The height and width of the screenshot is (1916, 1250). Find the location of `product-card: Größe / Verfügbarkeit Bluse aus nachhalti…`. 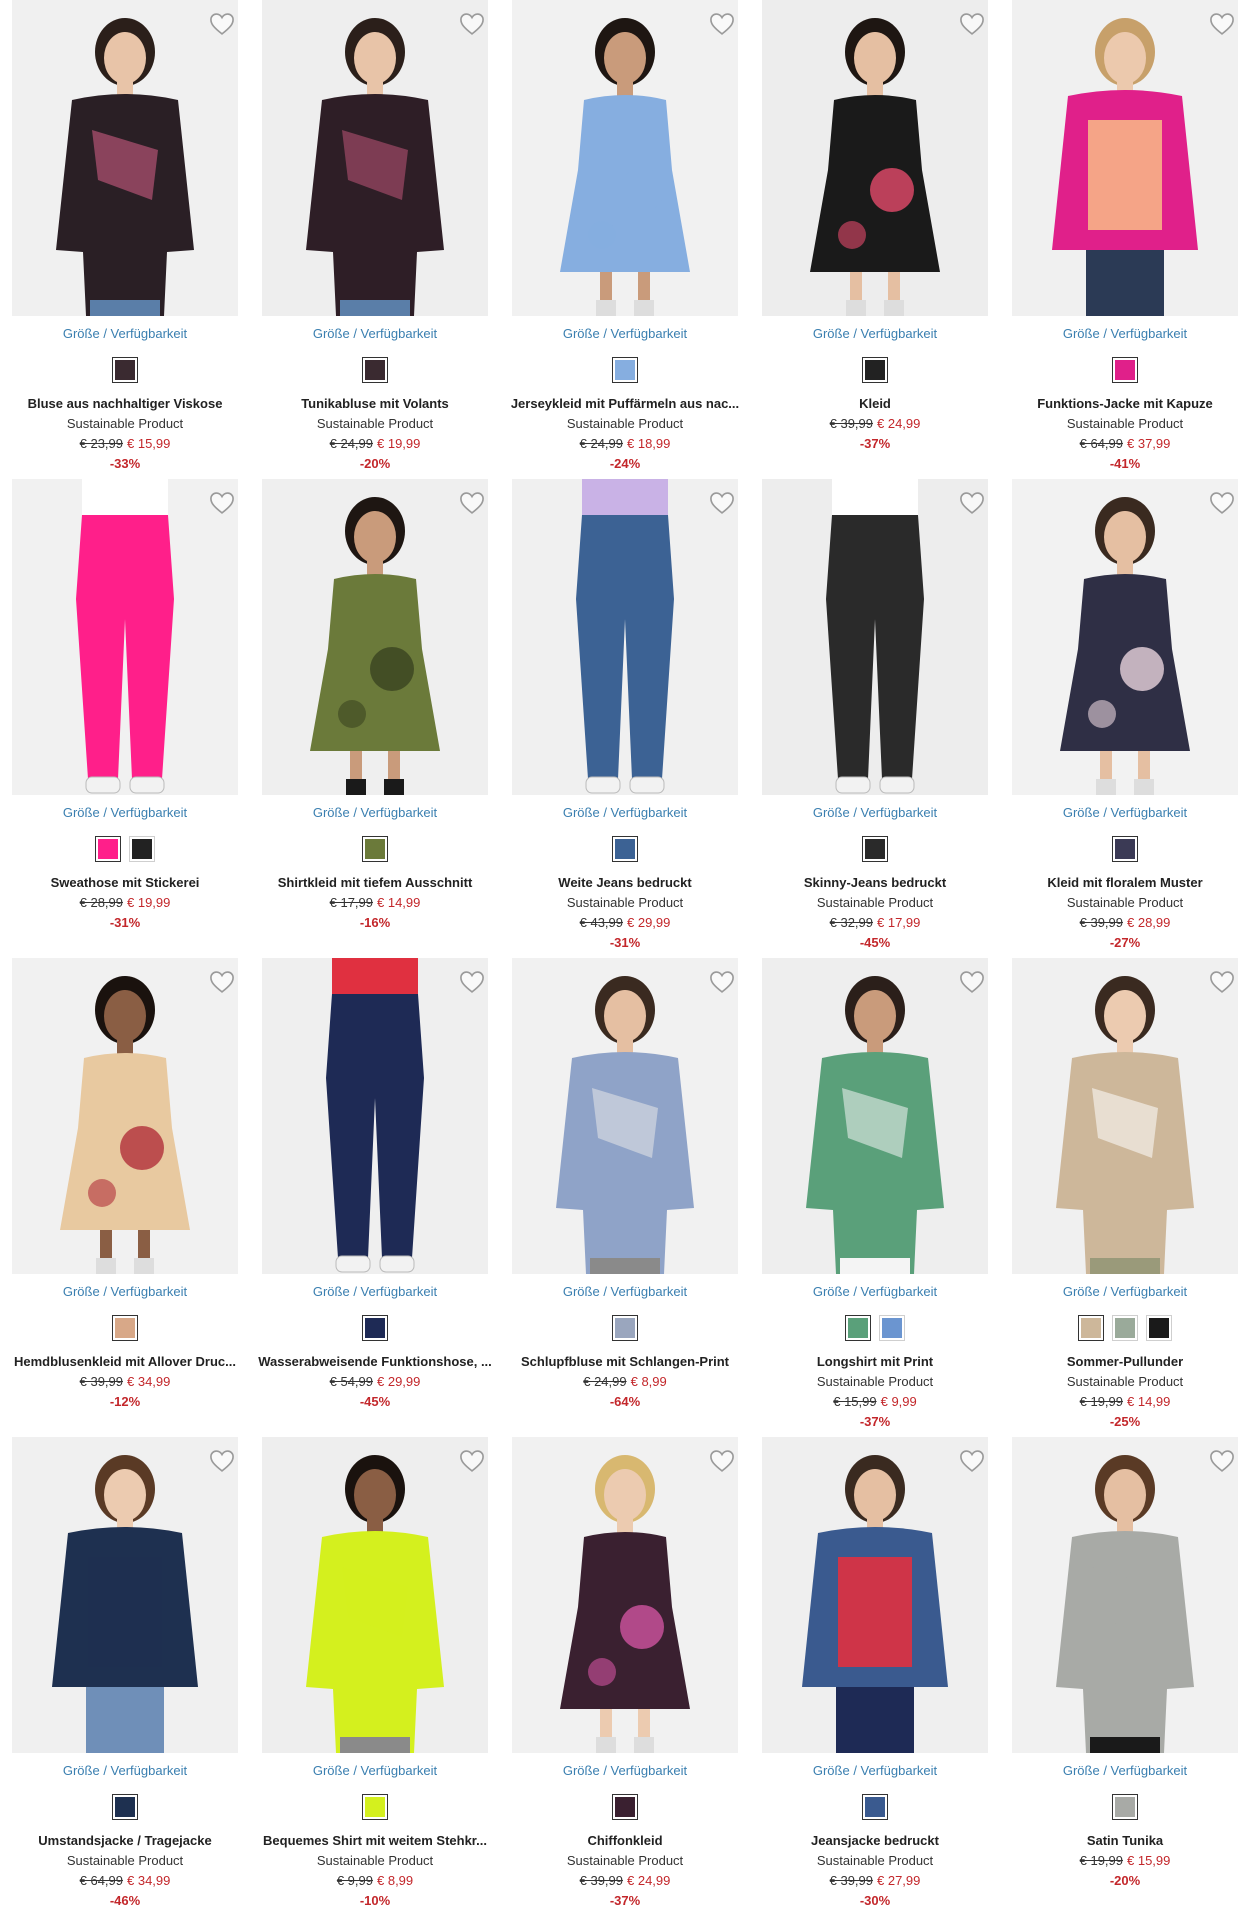

product-card: Größe / Verfügbarkeit Bluse aus nachhalti… is located at coordinates (125, 239).